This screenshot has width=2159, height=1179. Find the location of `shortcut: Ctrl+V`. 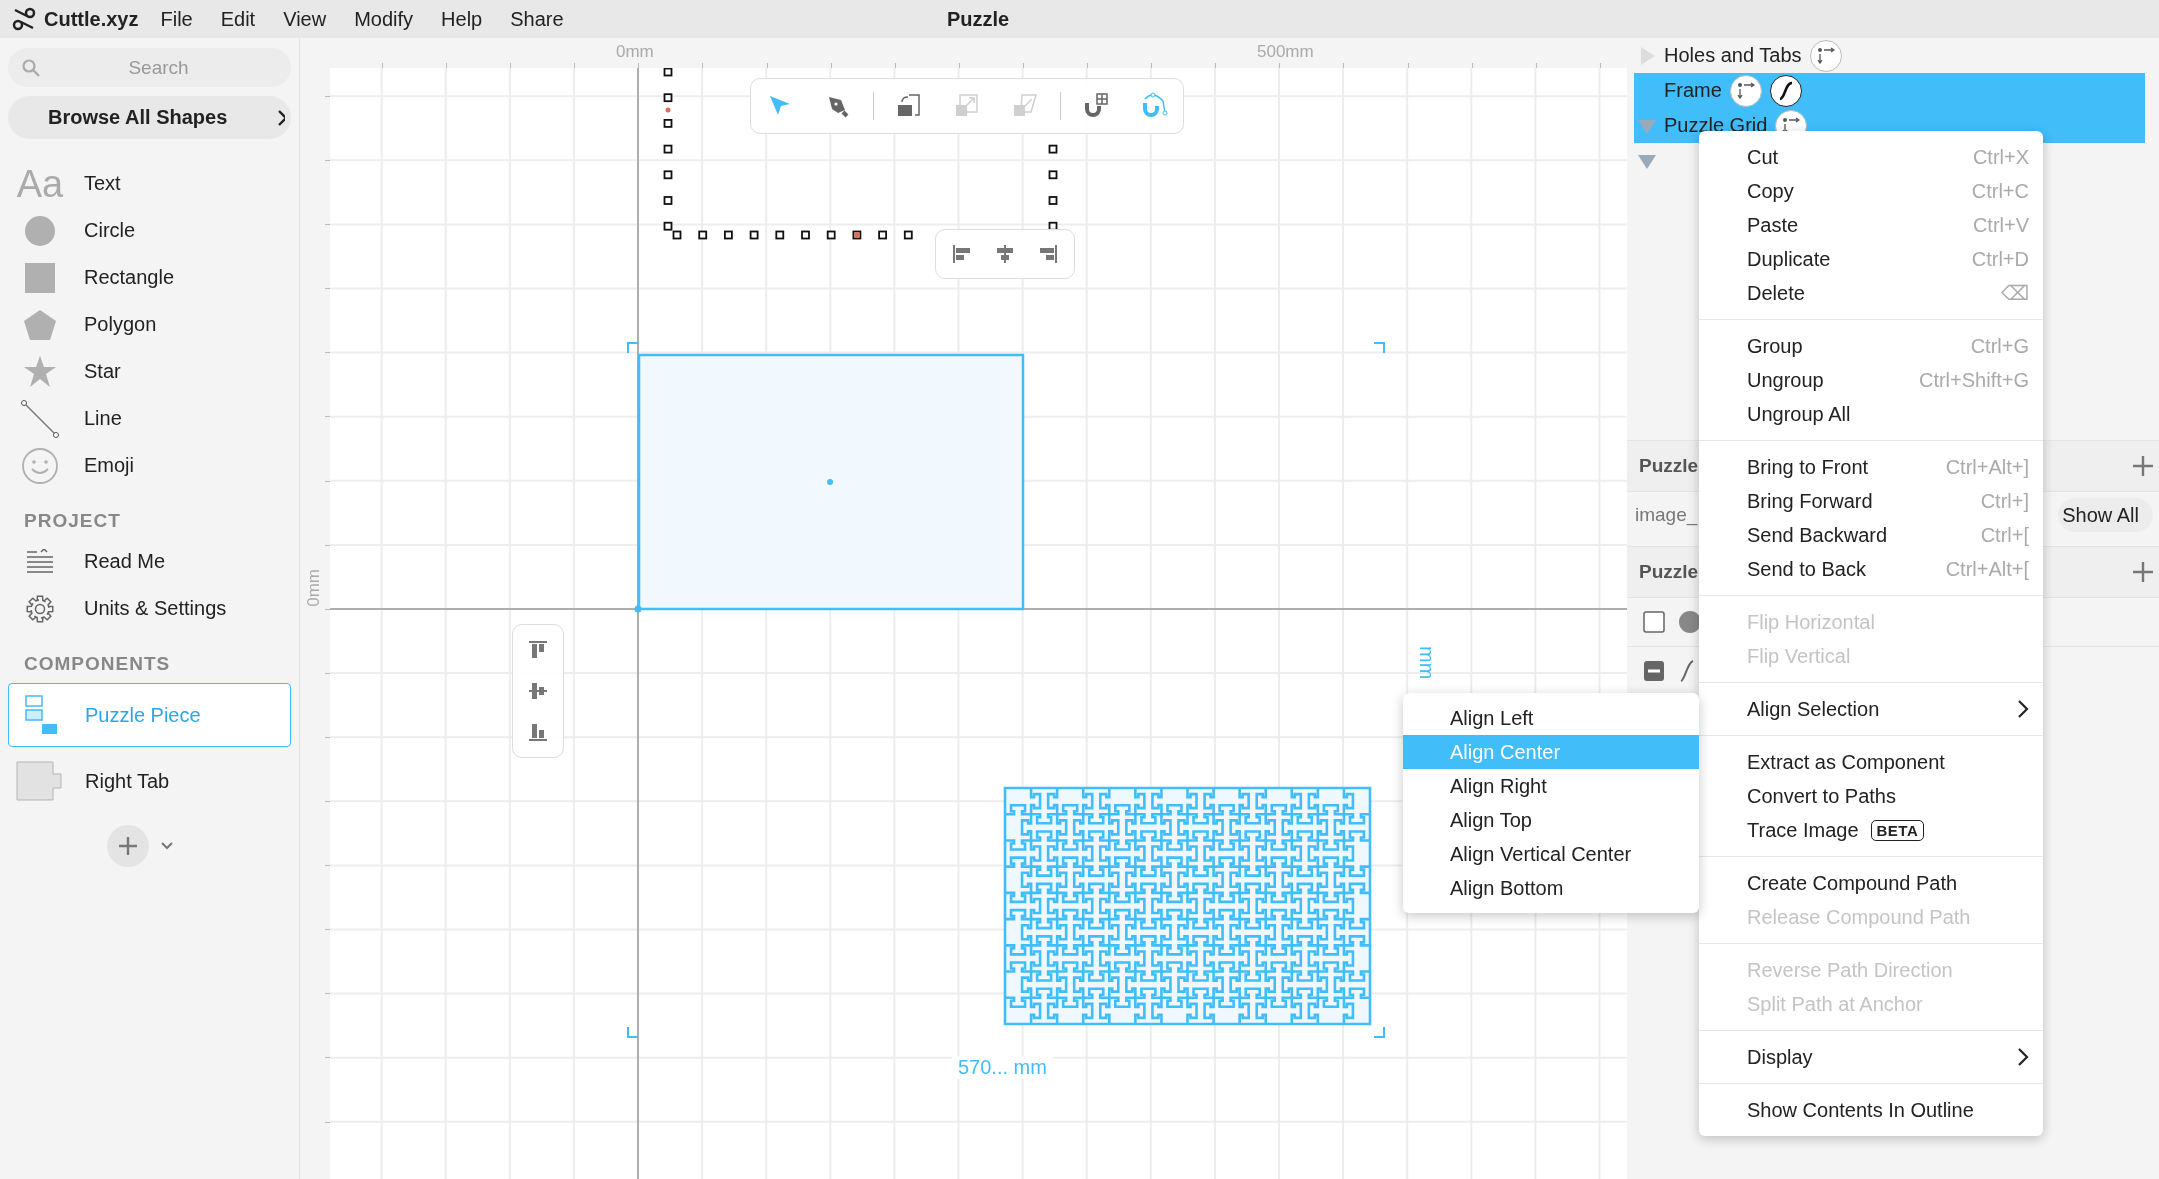

shortcut: Ctrl+V is located at coordinates (2000, 225).